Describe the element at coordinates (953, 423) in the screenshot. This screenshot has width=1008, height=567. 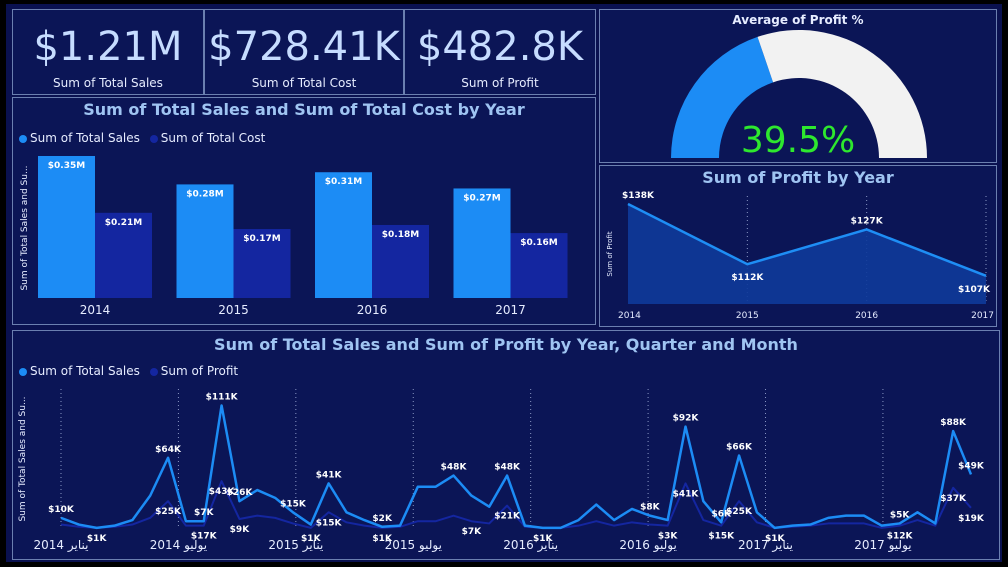
I see `line-data-label: $88K` at that location.